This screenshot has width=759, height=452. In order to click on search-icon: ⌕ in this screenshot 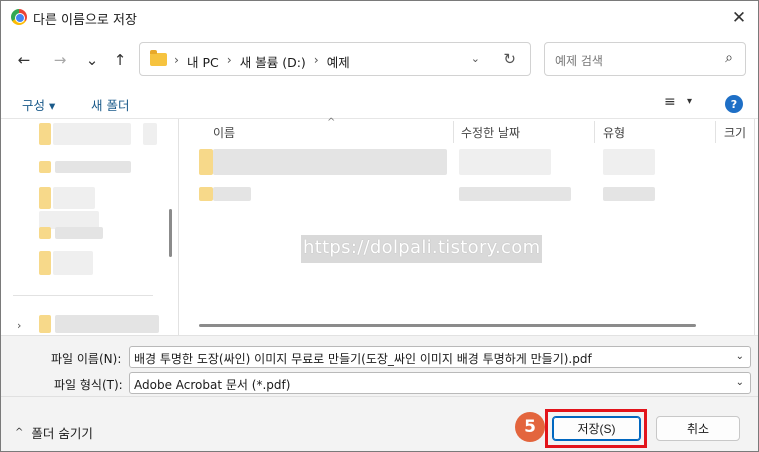, I will do `click(729, 58)`.